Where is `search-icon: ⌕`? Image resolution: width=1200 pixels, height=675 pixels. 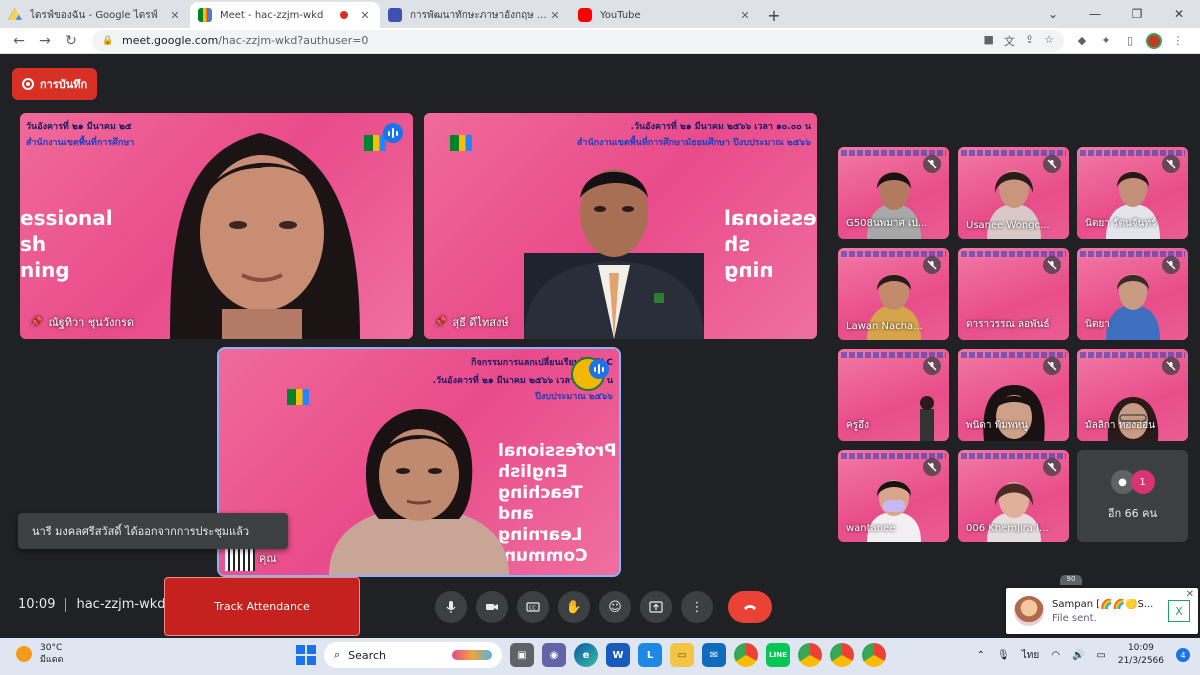
search-icon: ⌕ is located at coordinates (337, 654).